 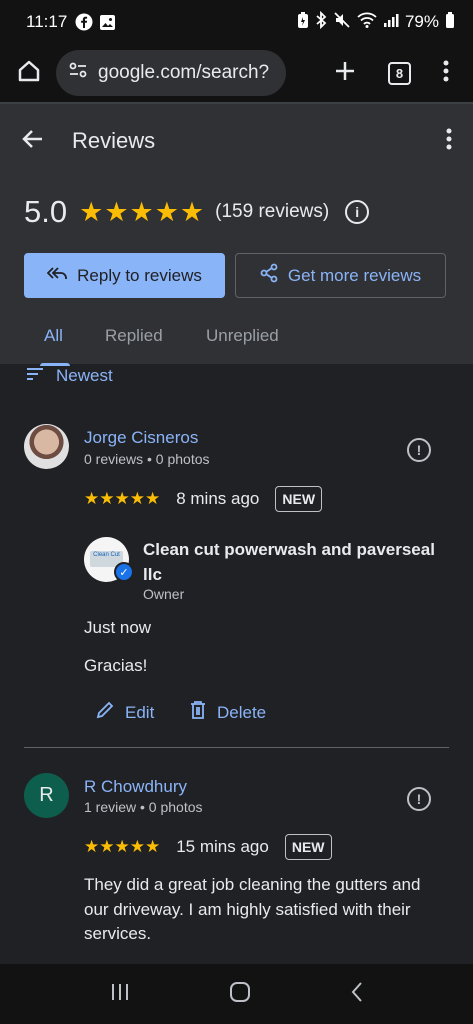 I want to click on system-nav-bar, so click(x=236, y=994).